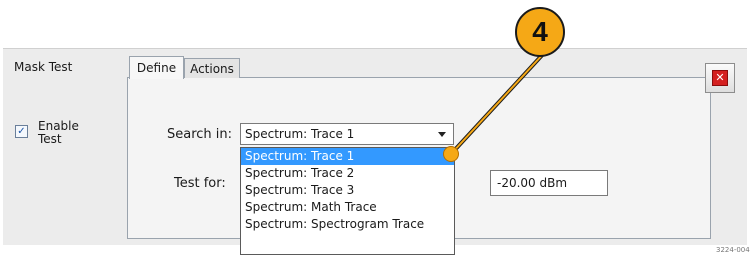  Describe the element at coordinates (451, 154) in the screenshot. I see `callout-dot` at that location.